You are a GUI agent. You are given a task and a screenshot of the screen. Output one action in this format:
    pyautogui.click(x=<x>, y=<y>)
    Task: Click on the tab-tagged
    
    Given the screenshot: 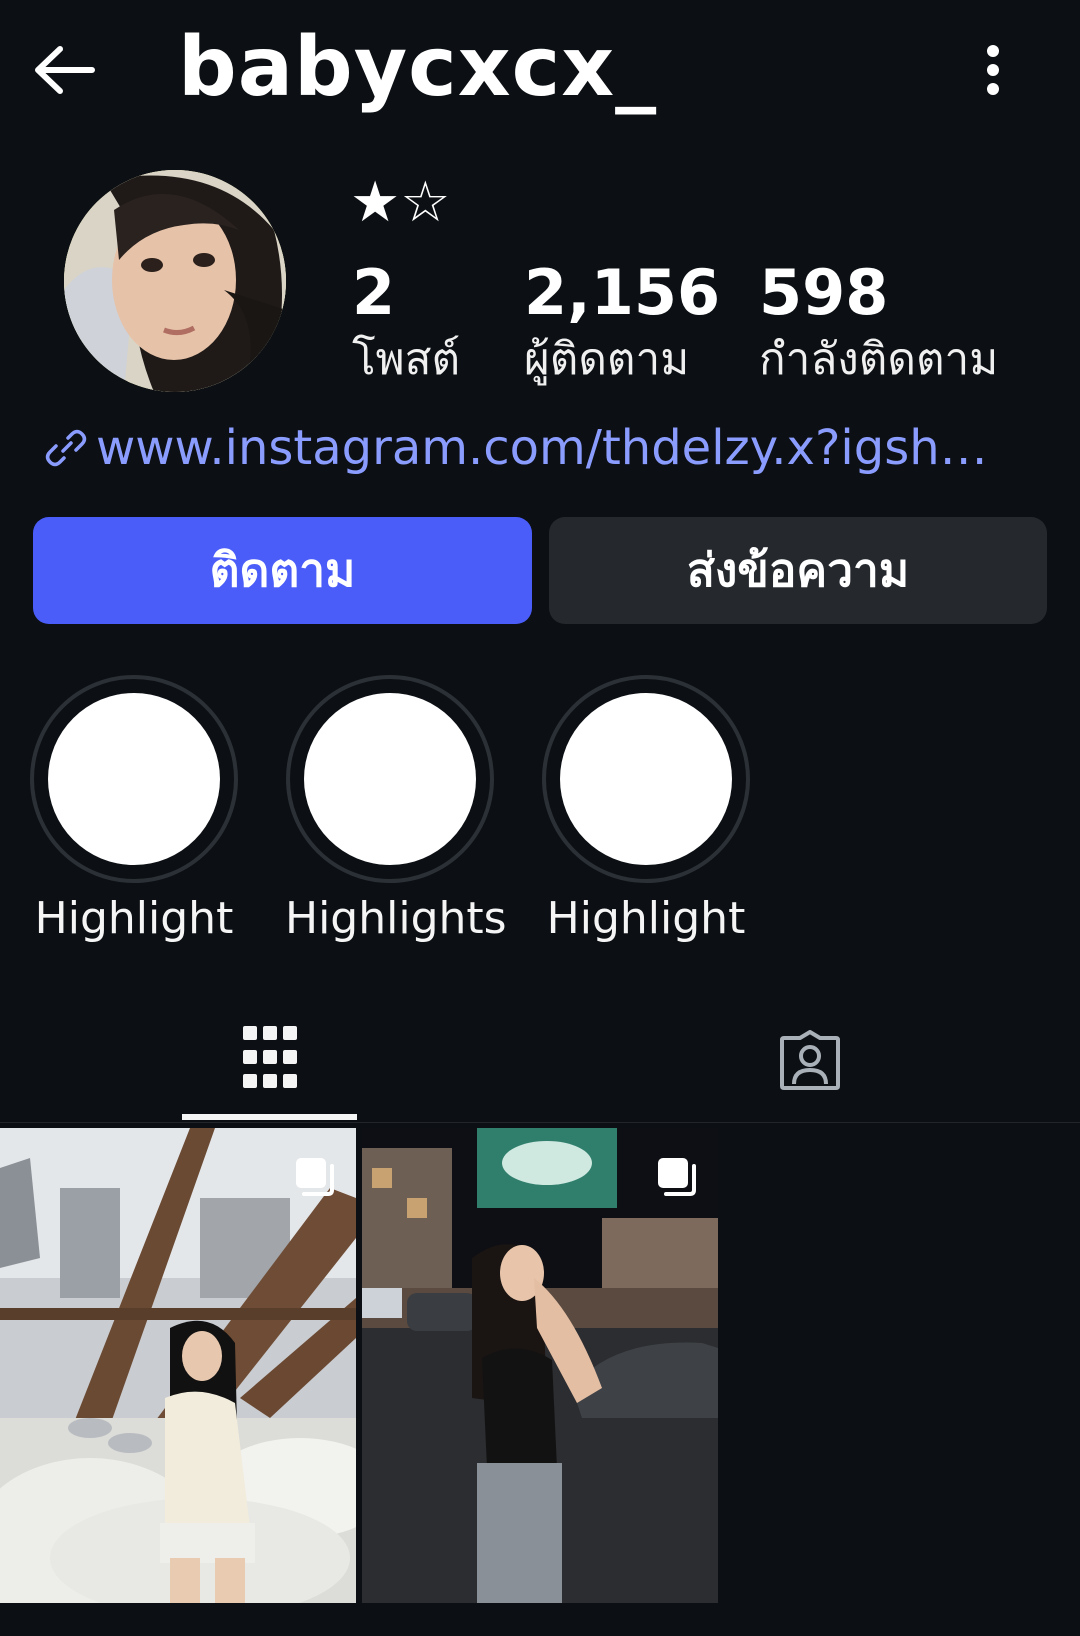 What is the action you would take?
    pyautogui.click(x=809, y=1060)
    